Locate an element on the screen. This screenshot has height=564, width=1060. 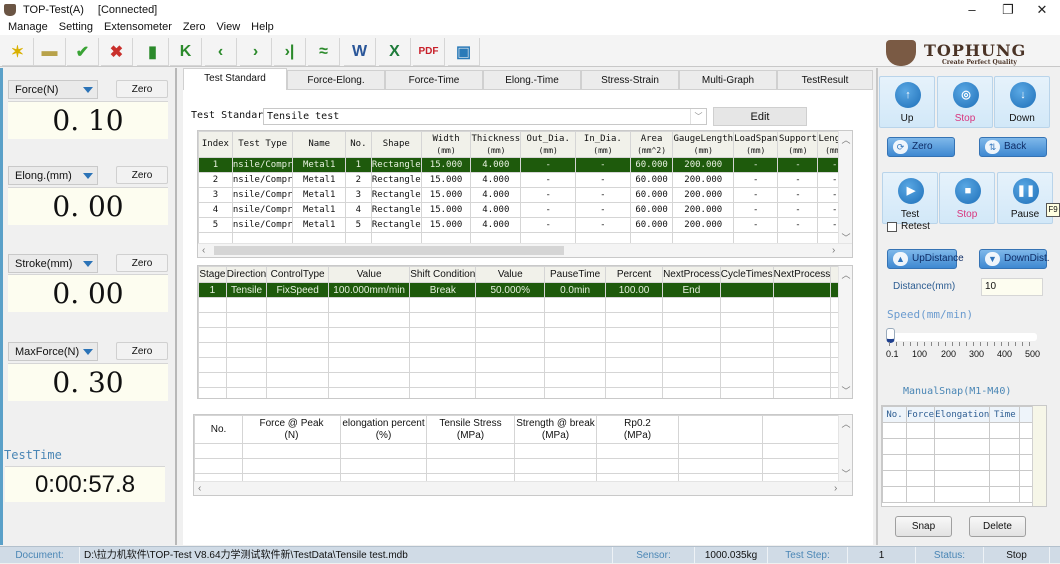
result-vertical-scrollbar: ︿ ﹀ is located at coordinates (845, 448).